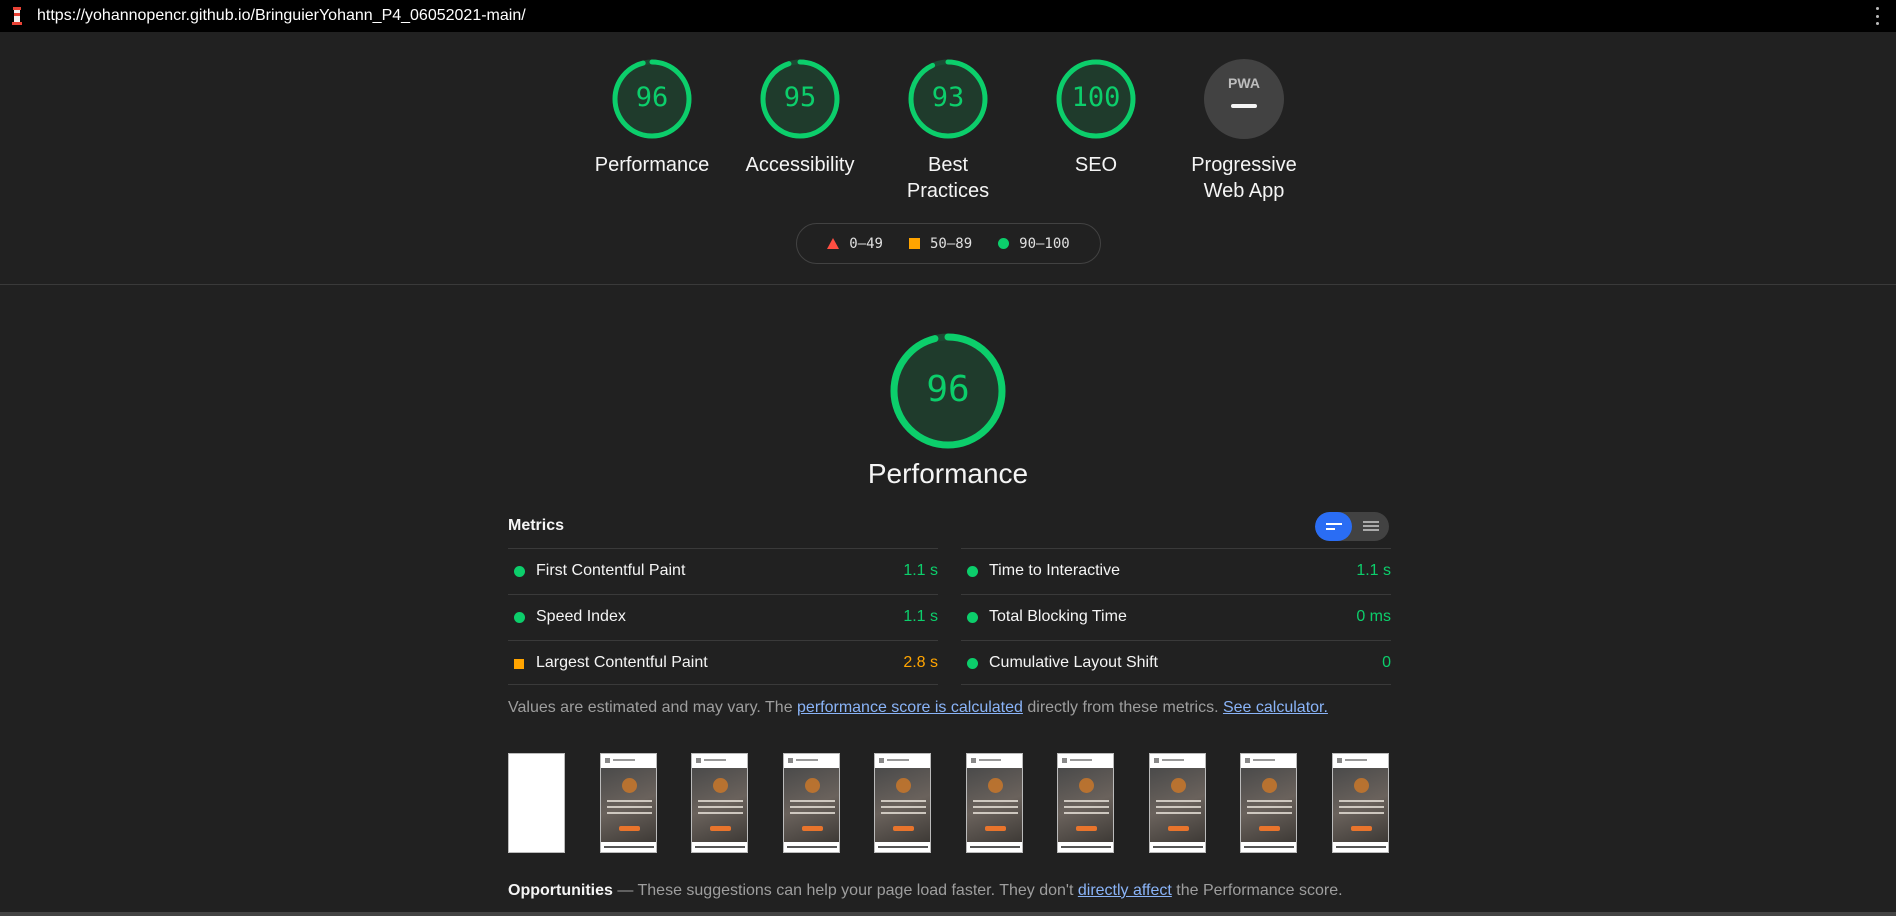 This screenshot has height=916, width=1896. What do you see at coordinates (622, 662) in the screenshot?
I see `metric-name: Largest Contentful Paint` at bounding box center [622, 662].